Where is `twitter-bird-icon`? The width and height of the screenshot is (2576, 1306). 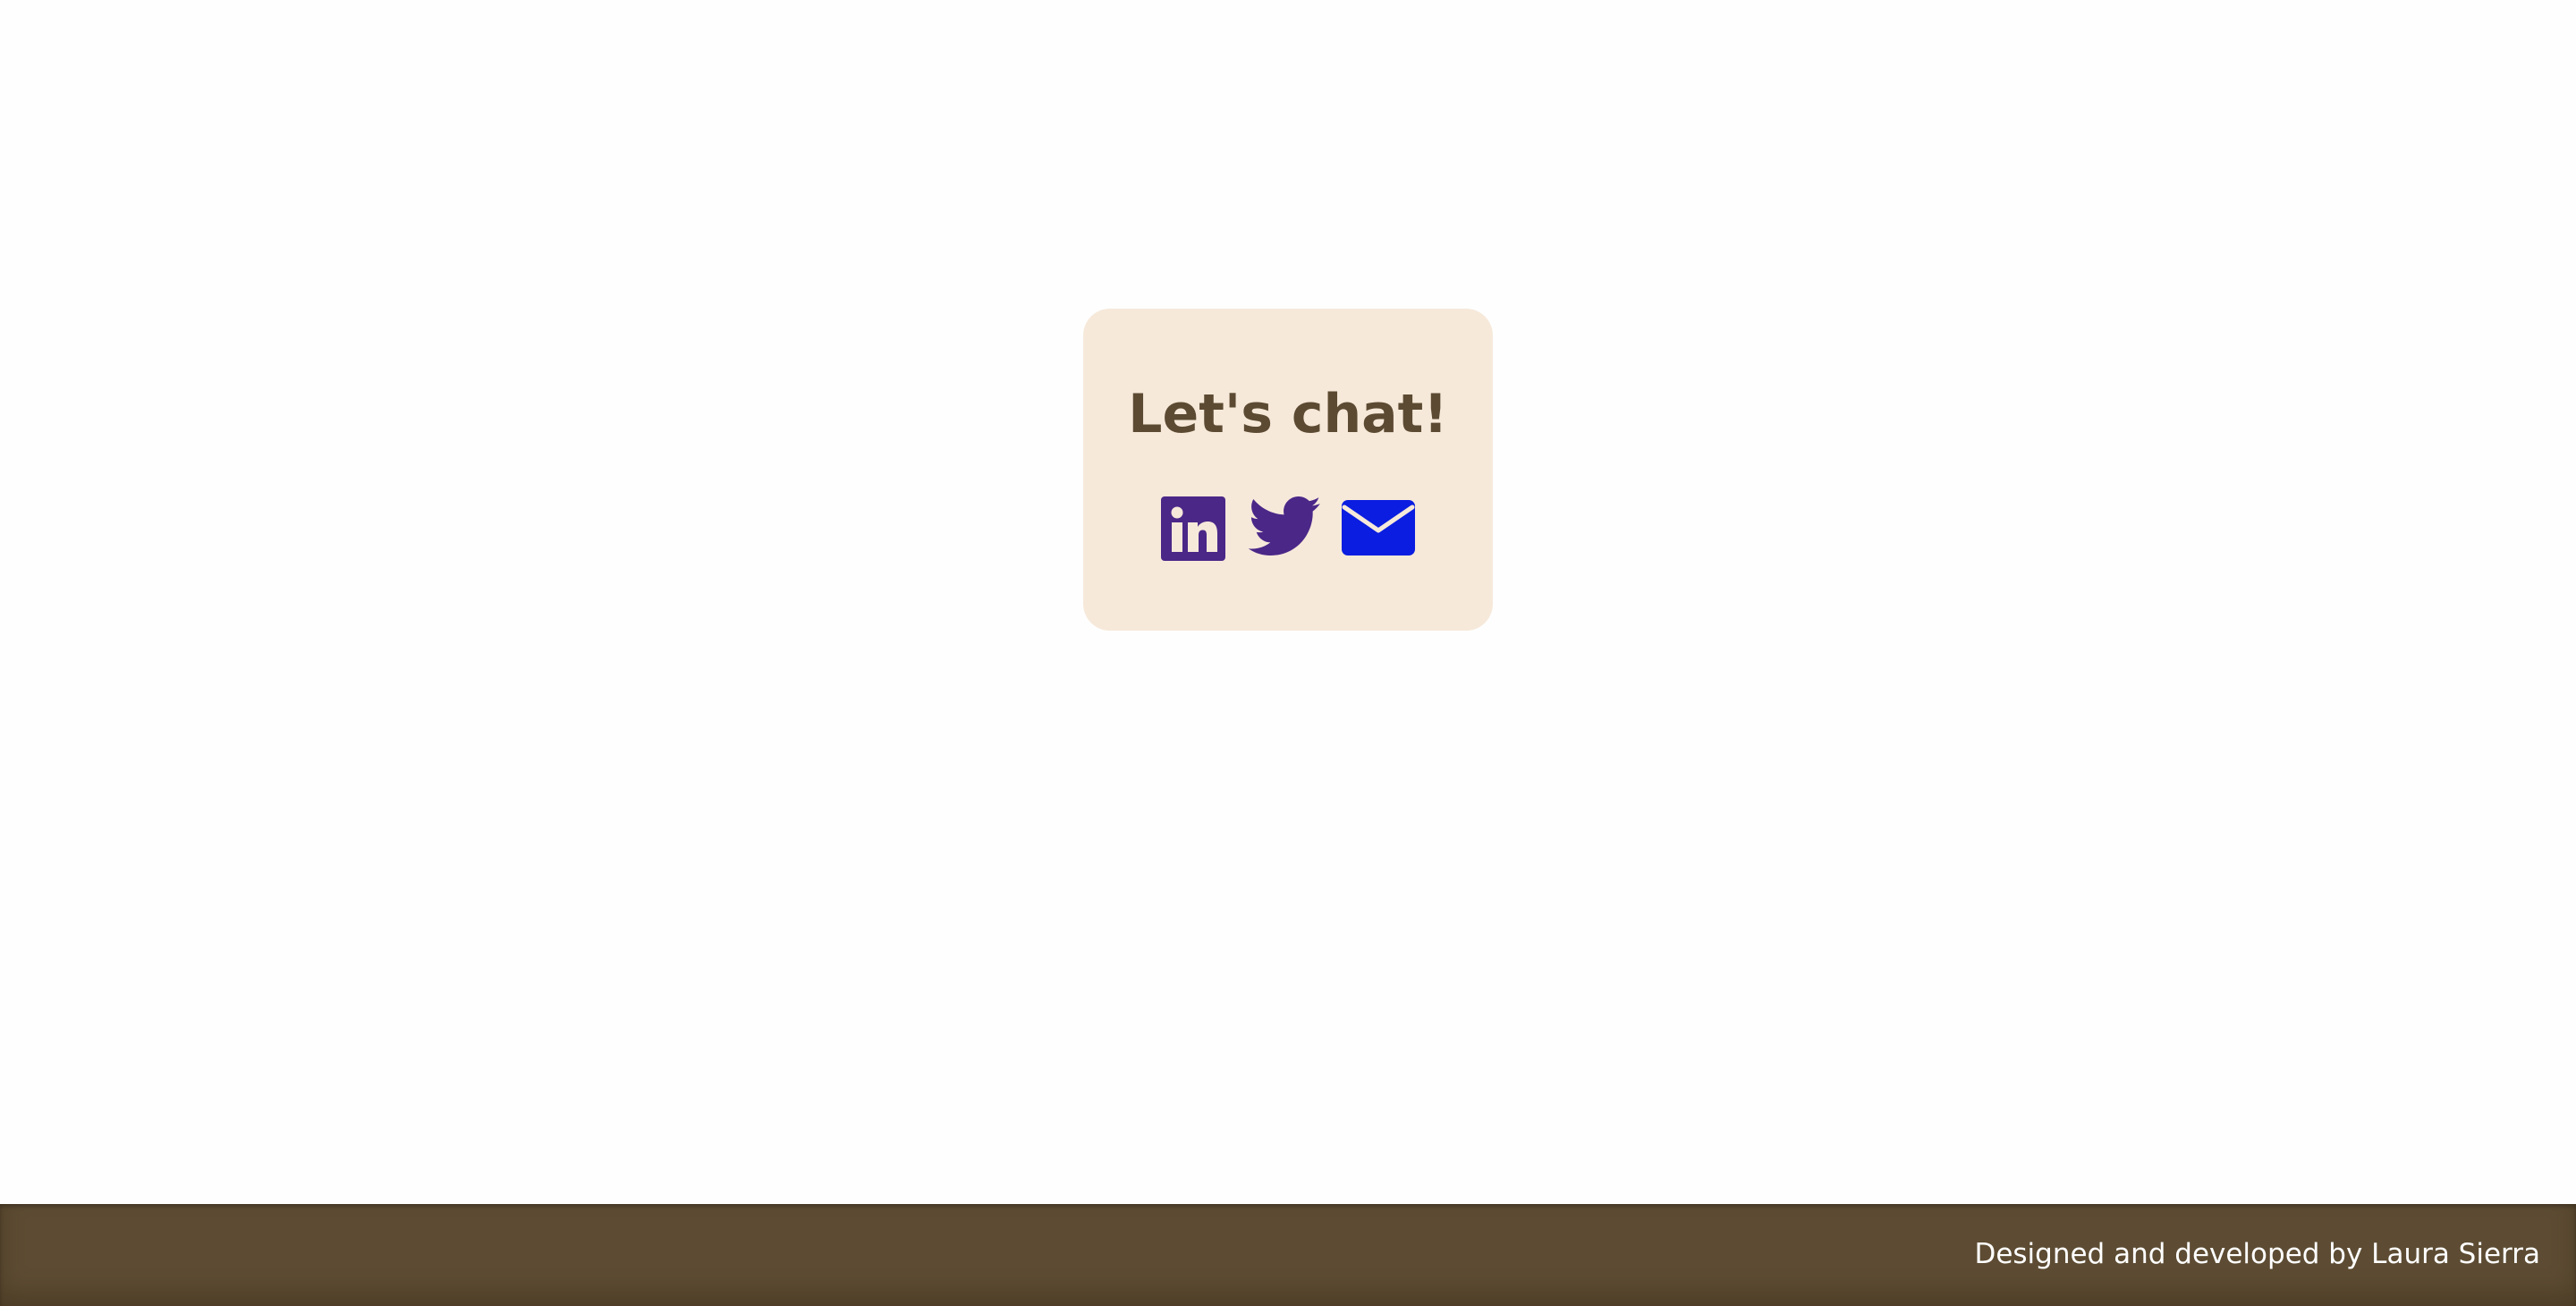 twitter-bird-icon is located at coordinates (1284, 525).